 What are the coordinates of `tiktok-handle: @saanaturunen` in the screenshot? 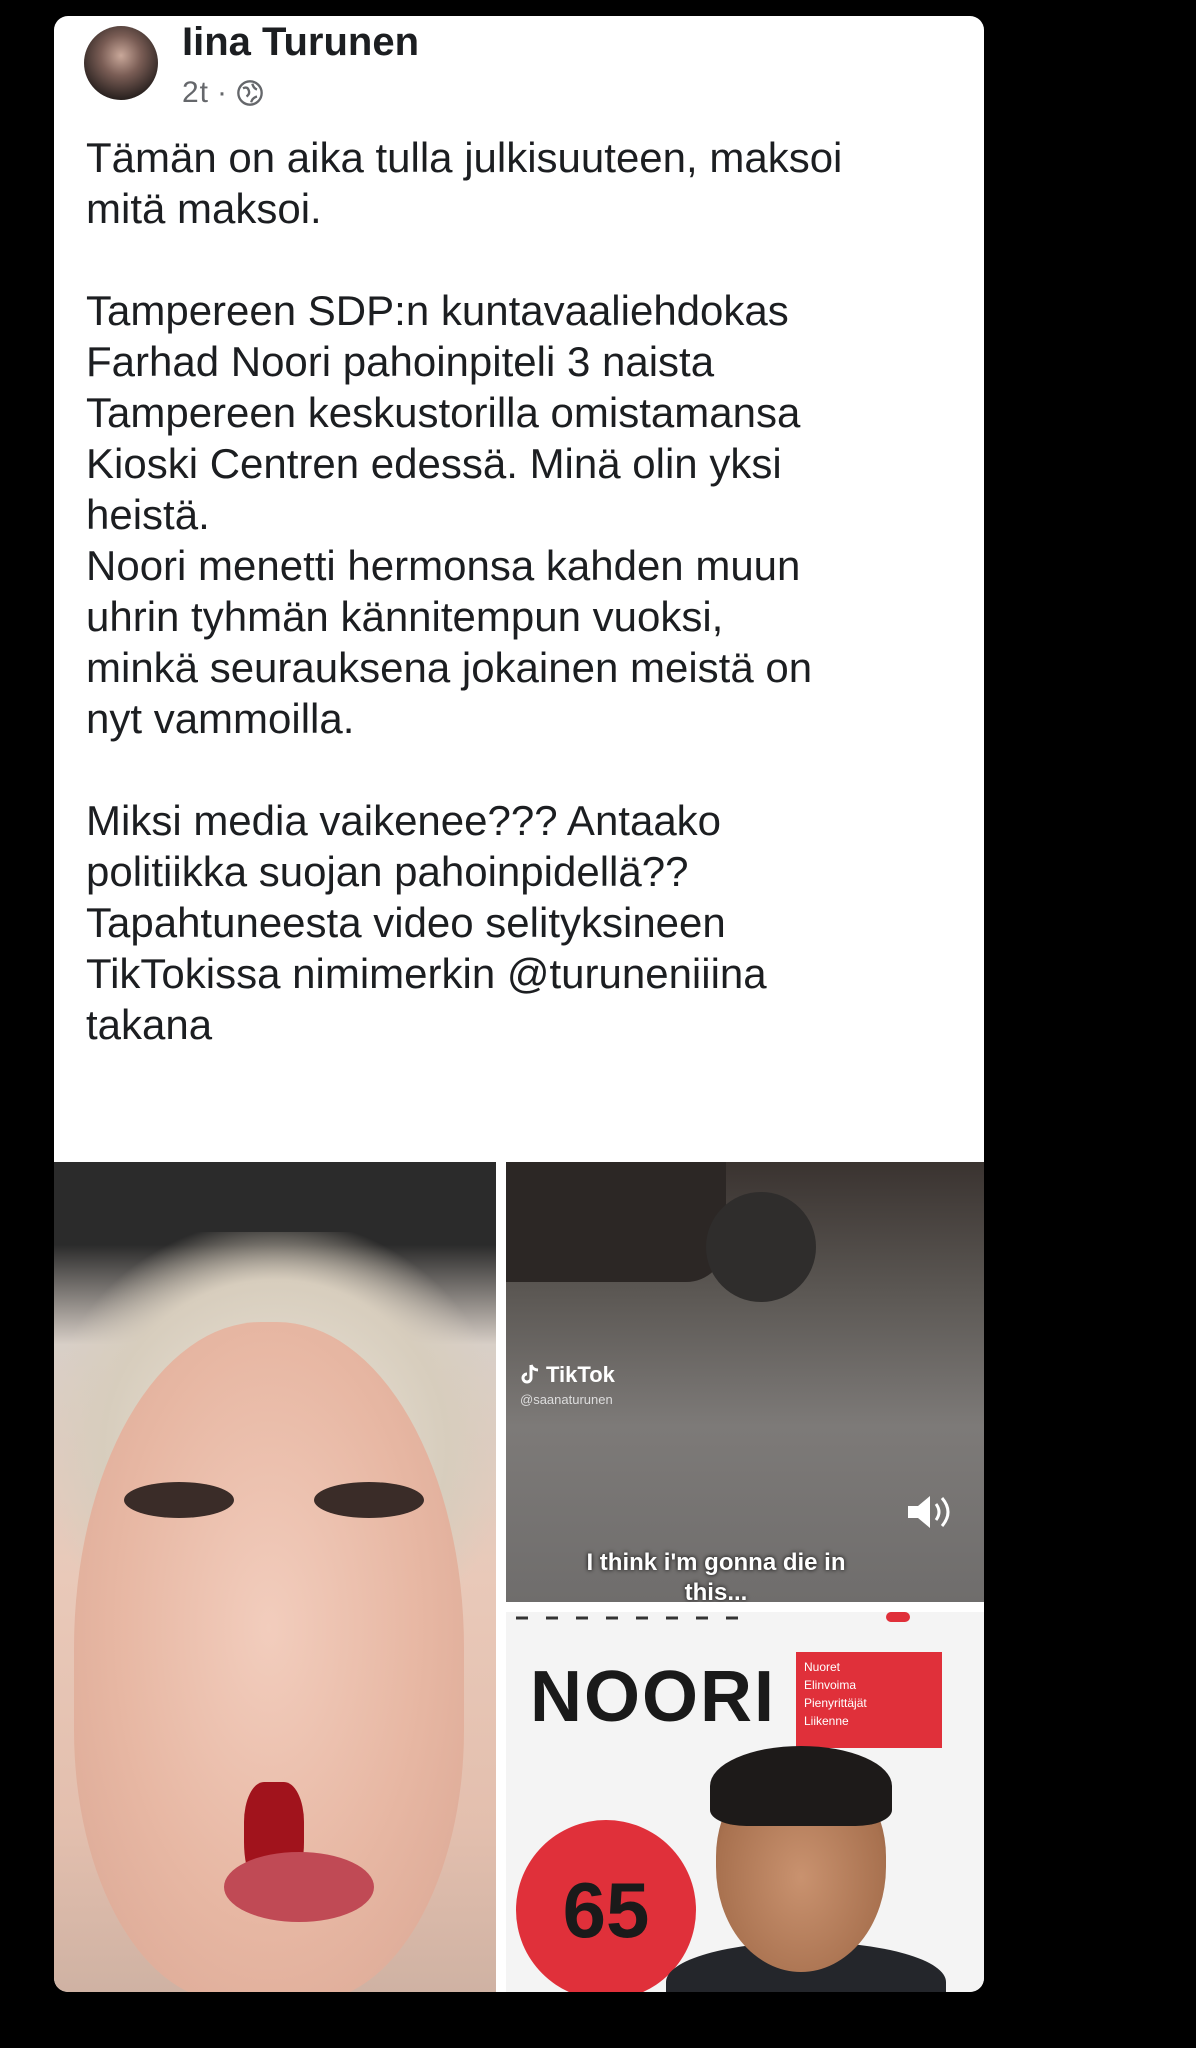 It's located at (566, 1399).